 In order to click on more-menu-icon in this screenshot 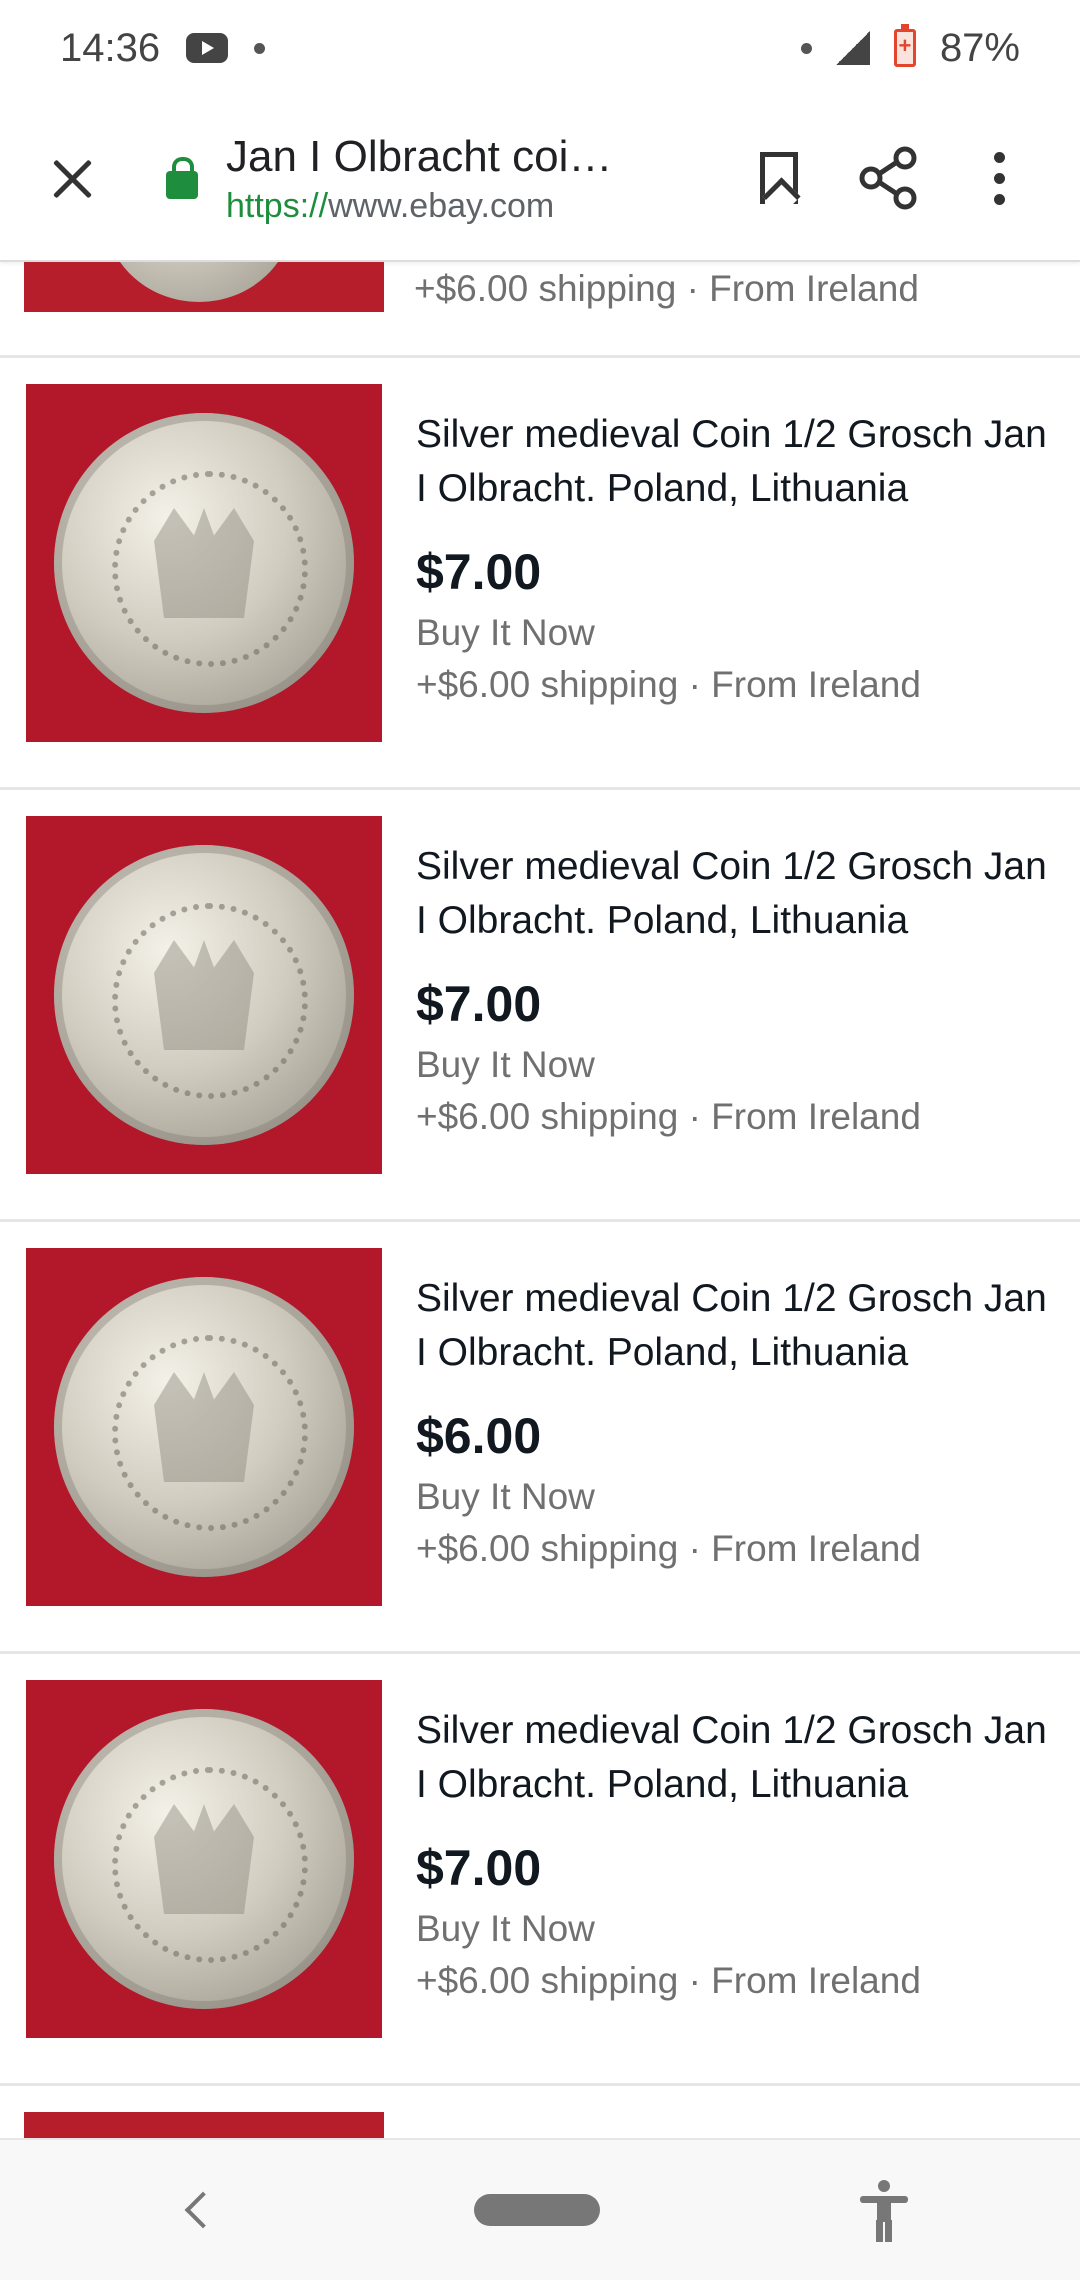, I will do `click(999, 178)`.